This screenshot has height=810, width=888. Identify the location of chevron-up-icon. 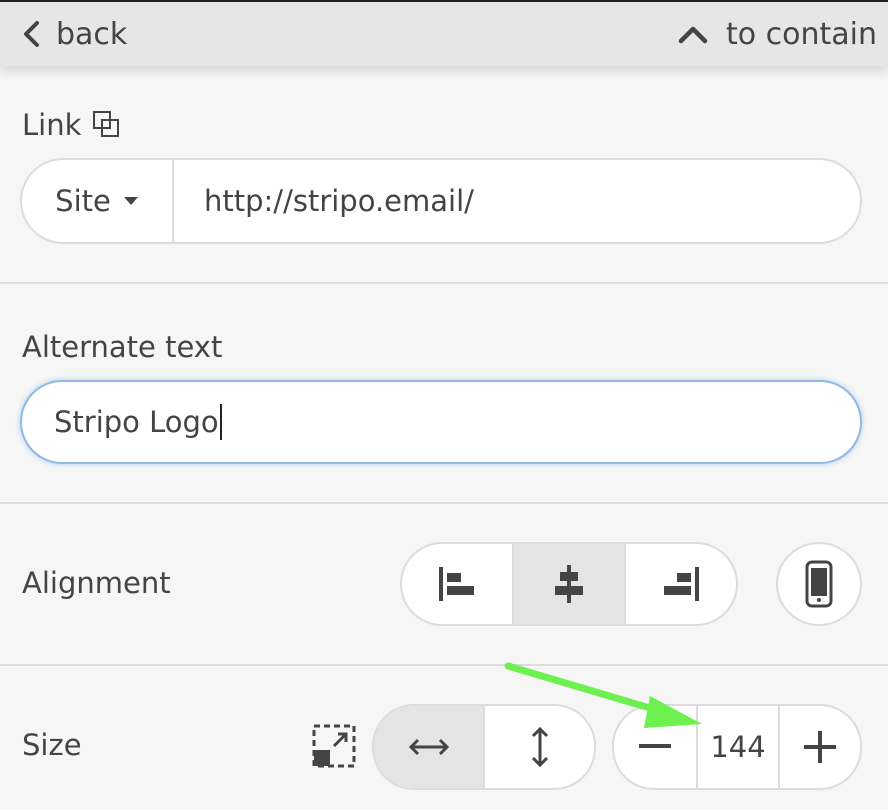
(693, 34).